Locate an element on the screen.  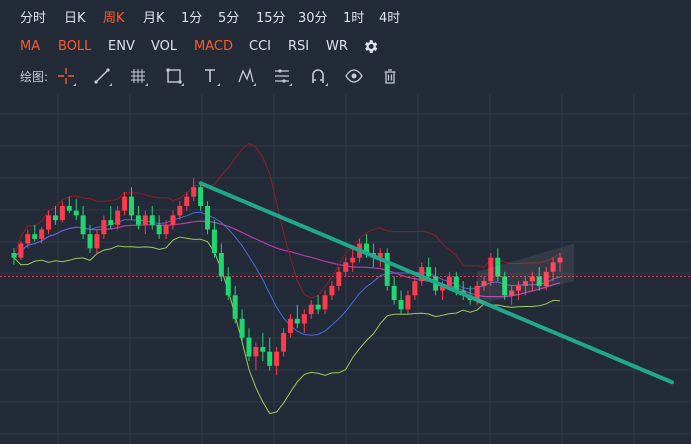
indicator-tab-4: MACD is located at coordinates (213, 47).